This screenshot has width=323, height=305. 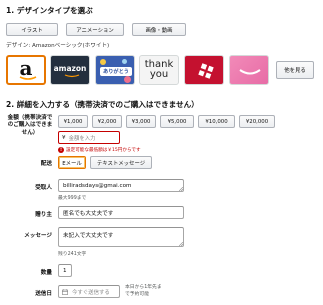 I want to click on send-date-note-line1: 本日から1年先ま, so click(x=143, y=287).